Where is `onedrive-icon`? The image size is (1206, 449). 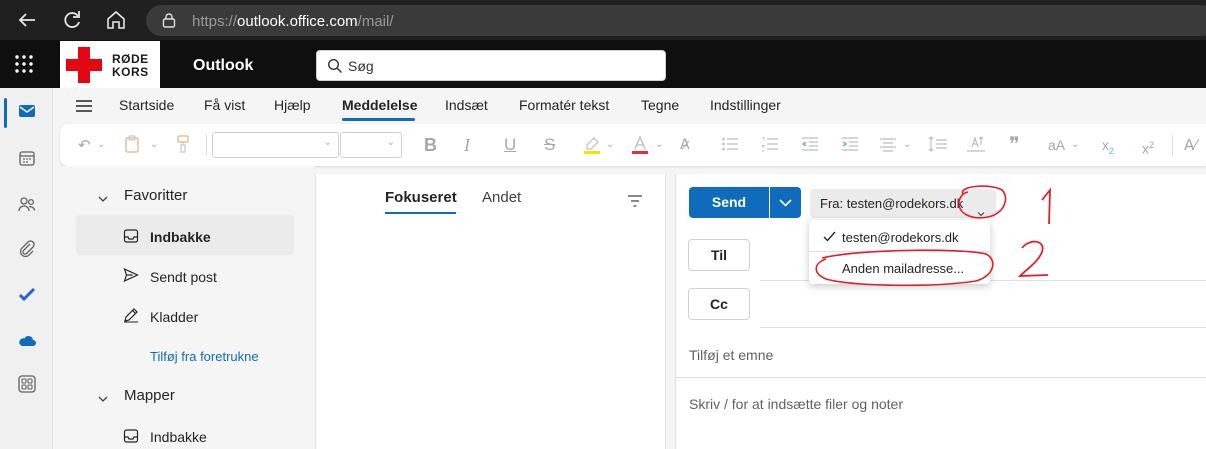
onedrive-icon is located at coordinates (27, 341).